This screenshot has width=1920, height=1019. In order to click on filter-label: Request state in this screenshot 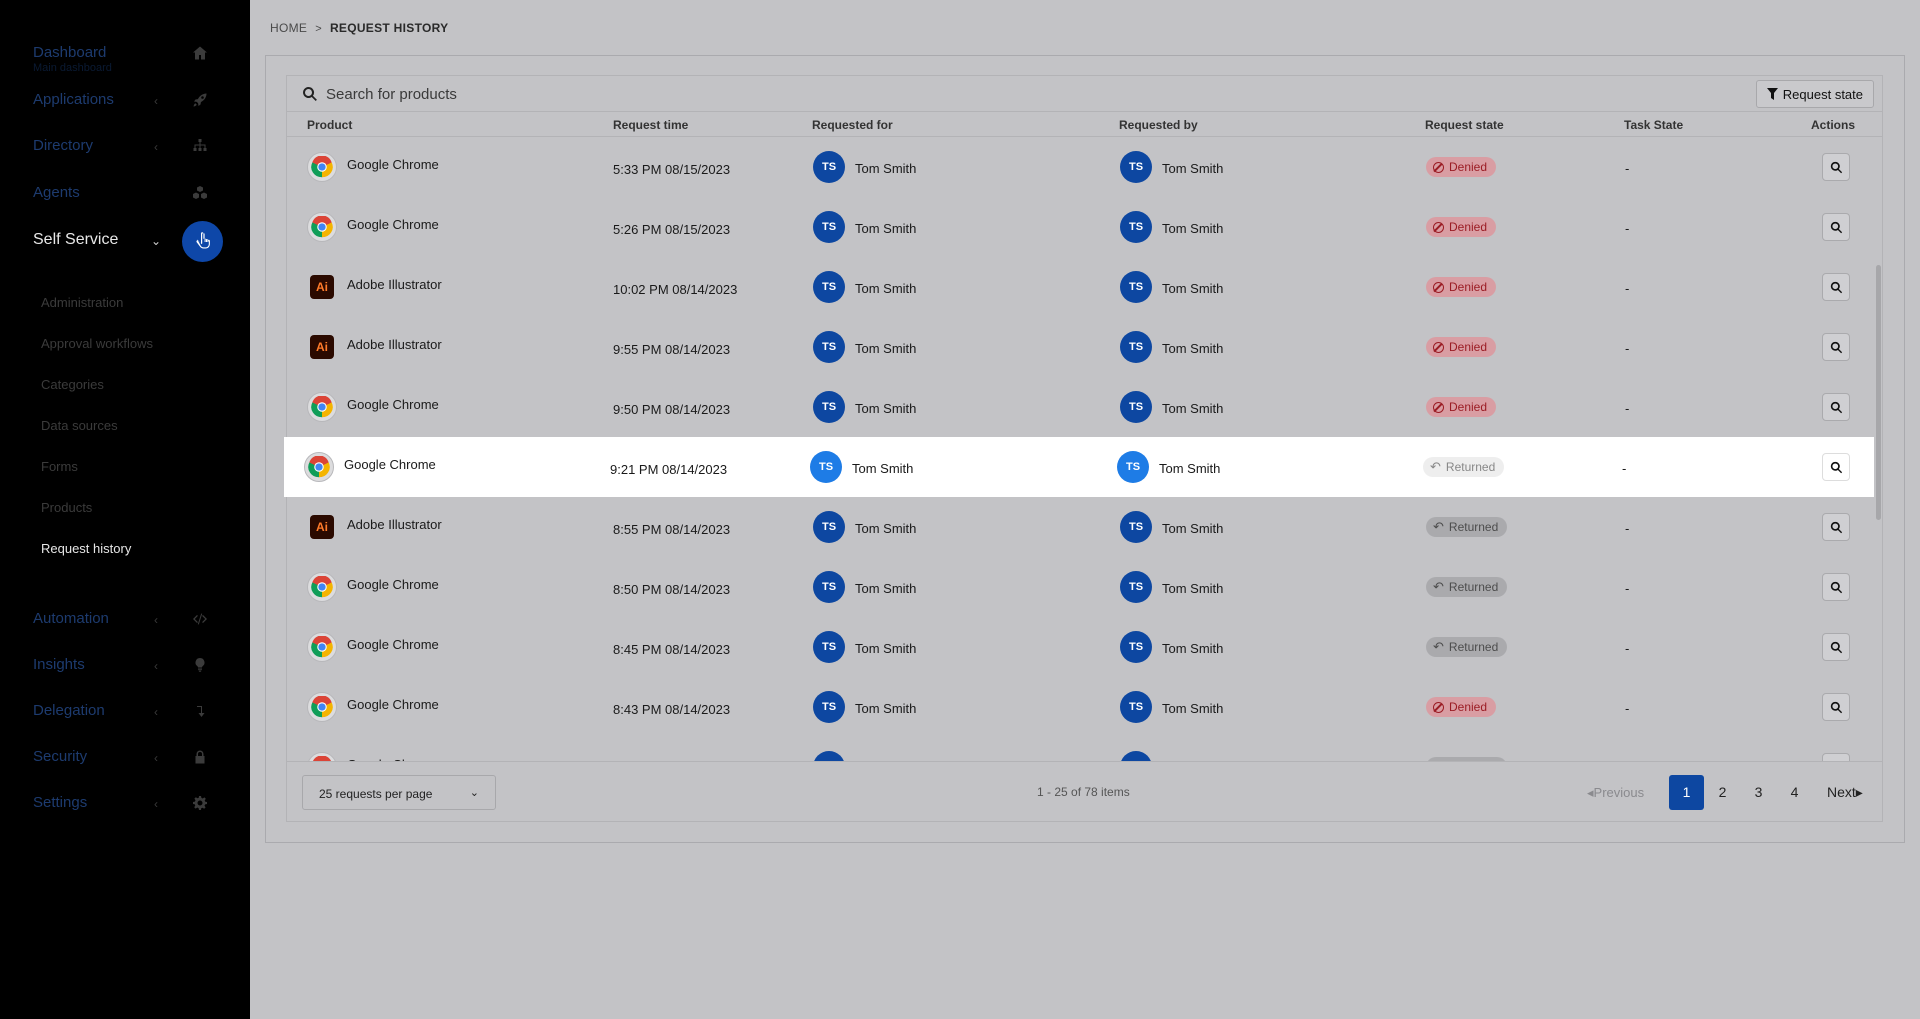, I will do `click(1822, 94)`.